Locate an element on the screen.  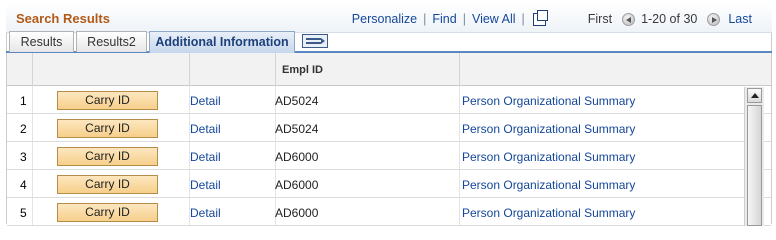
row-number: 2 is located at coordinates (23, 129).